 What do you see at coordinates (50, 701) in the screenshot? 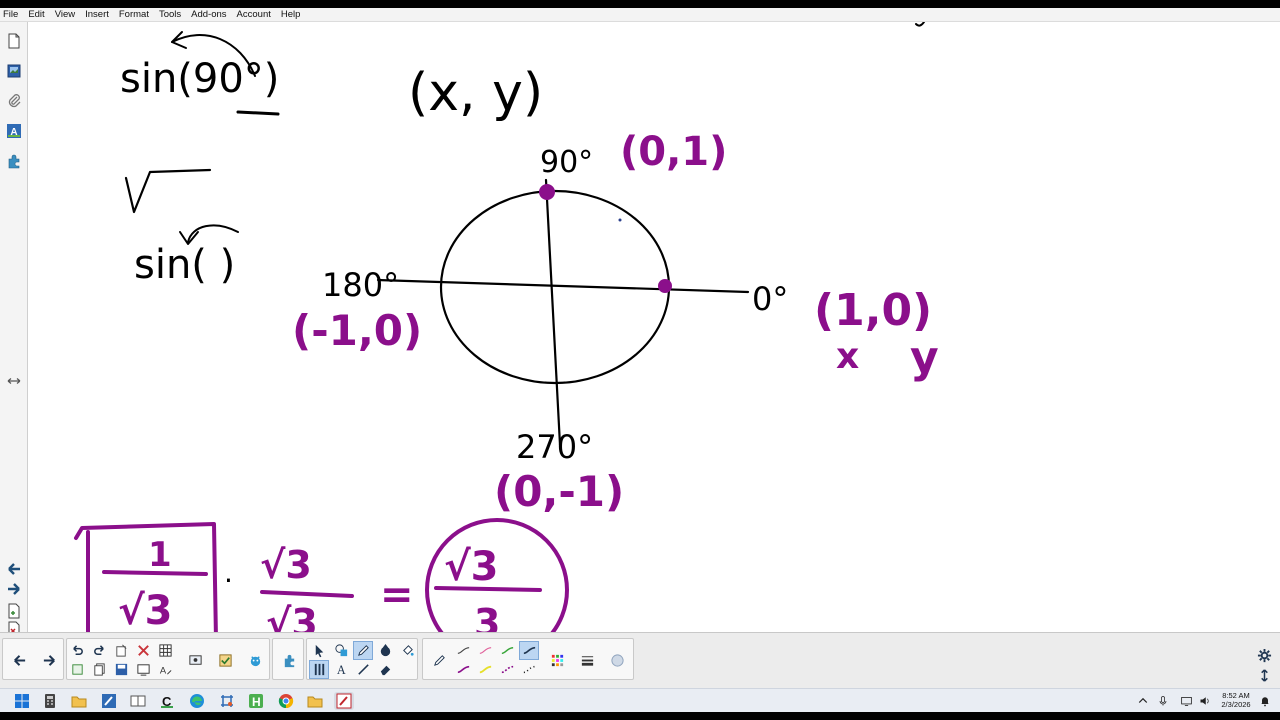
I see `calculator-app` at bounding box center [50, 701].